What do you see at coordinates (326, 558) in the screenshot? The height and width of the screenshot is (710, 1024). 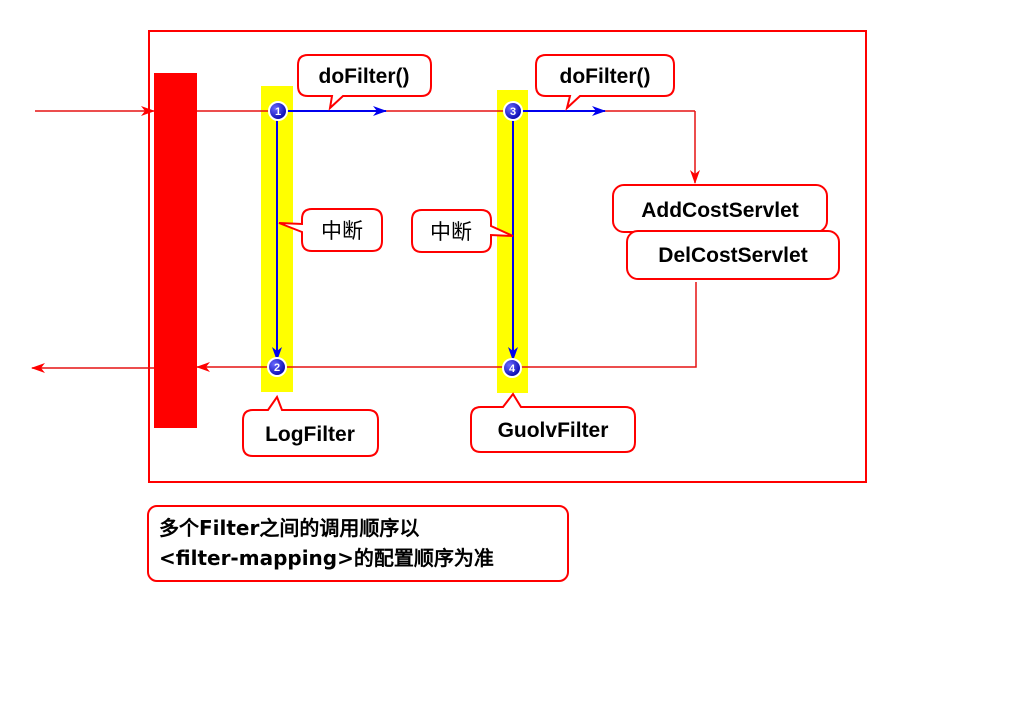 I see `note-line-2: <filter-mapping>的配置顺序为准` at bounding box center [326, 558].